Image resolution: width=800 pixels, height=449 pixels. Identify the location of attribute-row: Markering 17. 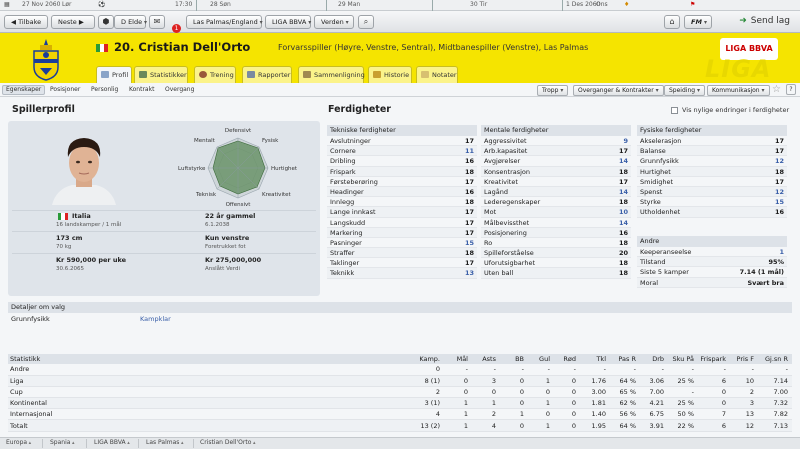
(402, 232).